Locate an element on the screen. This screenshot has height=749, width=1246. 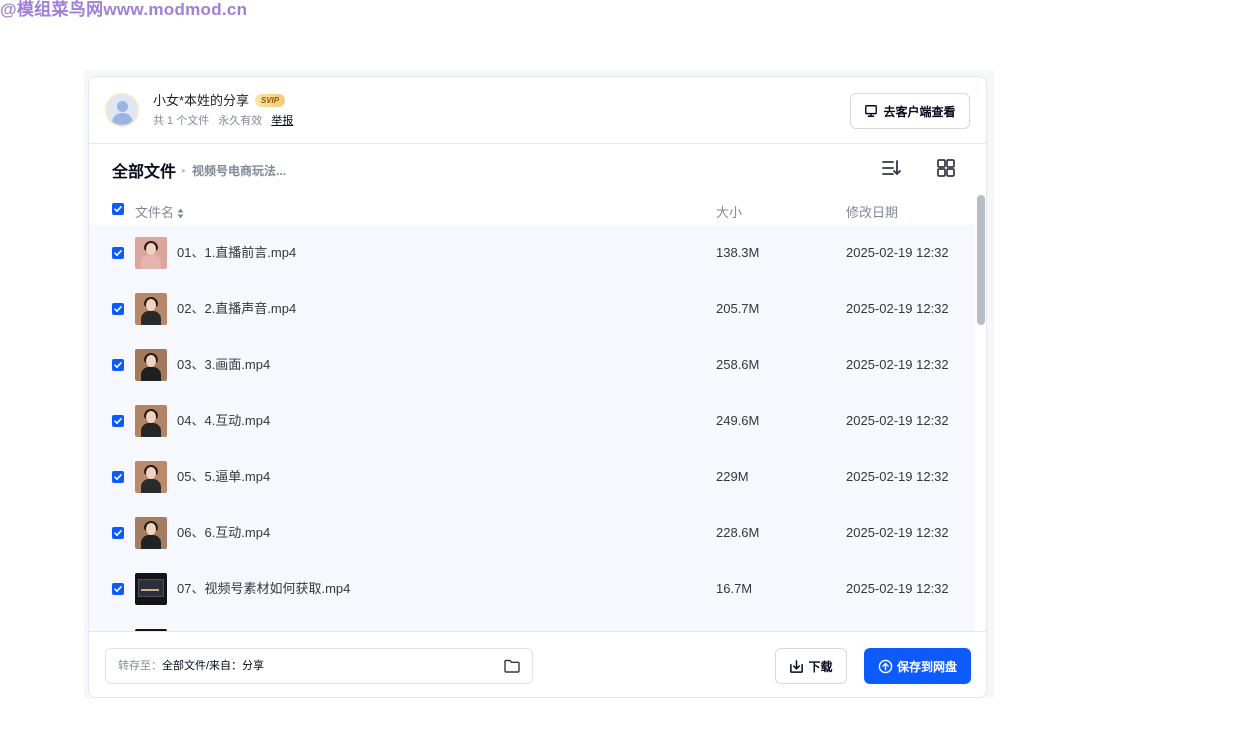
file-size: 205.7M is located at coordinates (738, 308).